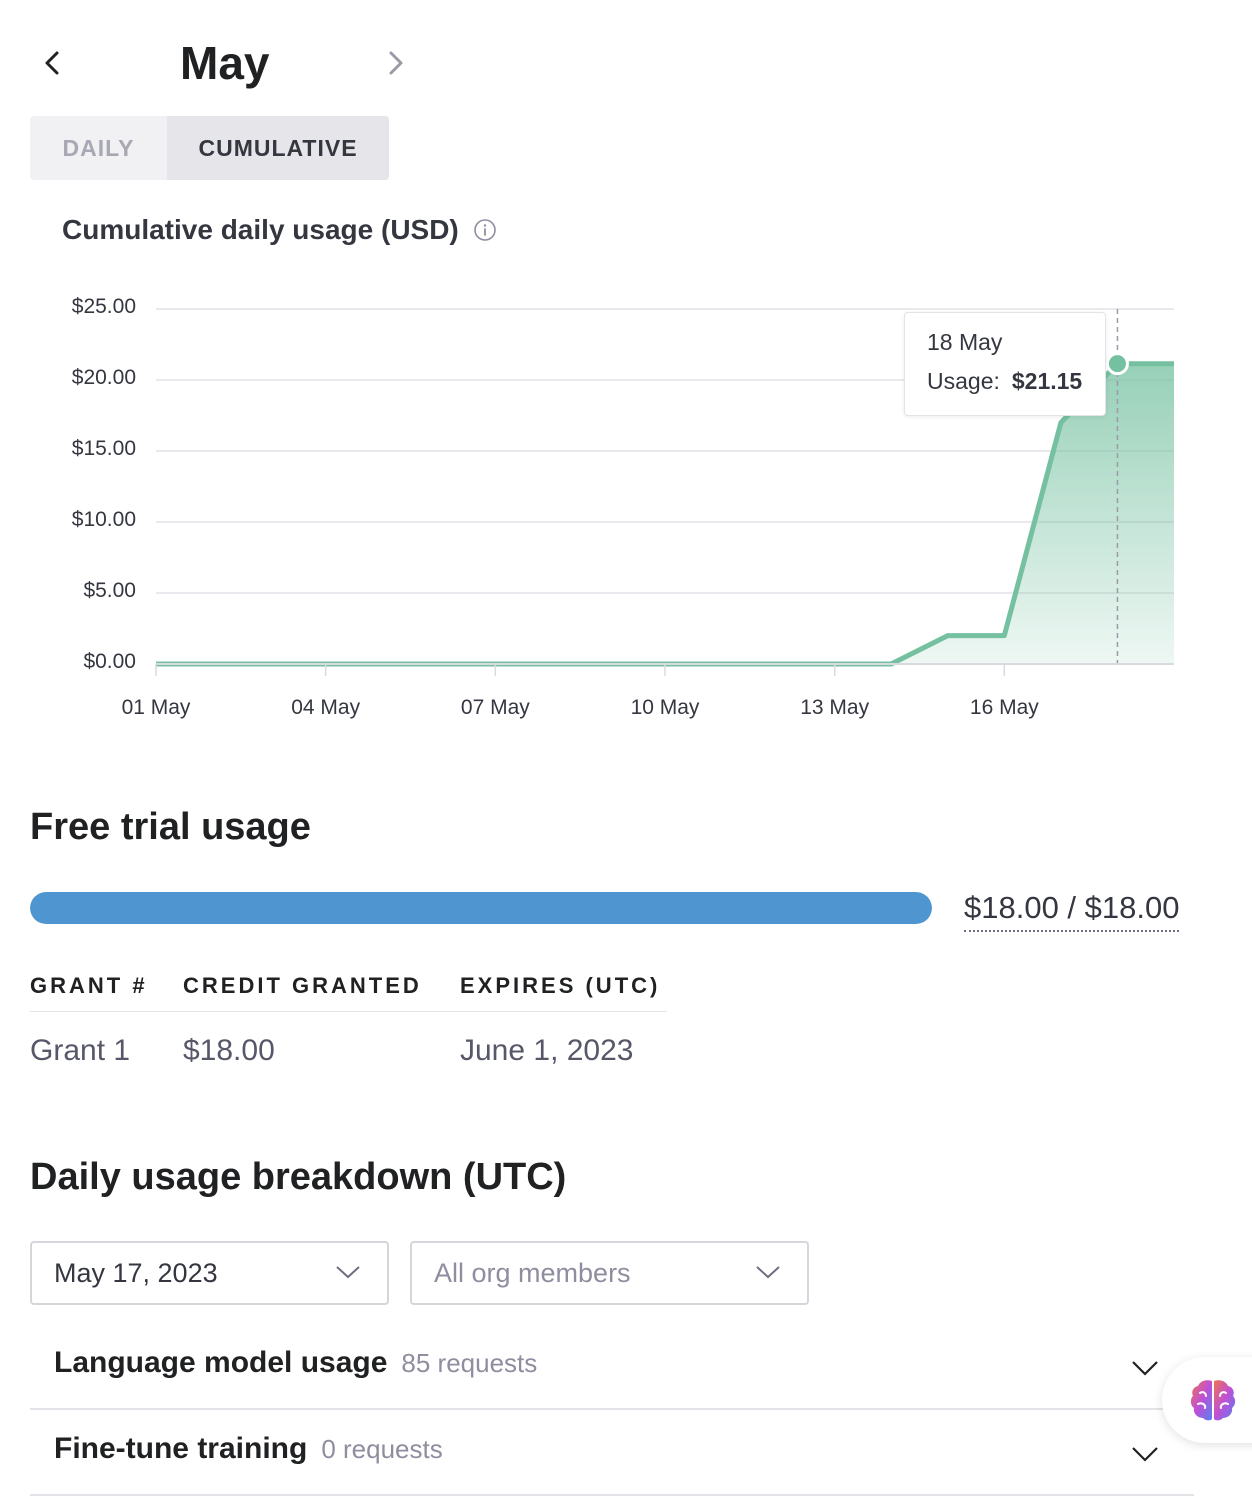 The width and height of the screenshot is (1252, 1502). What do you see at coordinates (1005, 364) in the screenshot?
I see `chart-tooltip: 18 May Usage: $21.15` at bounding box center [1005, 364].